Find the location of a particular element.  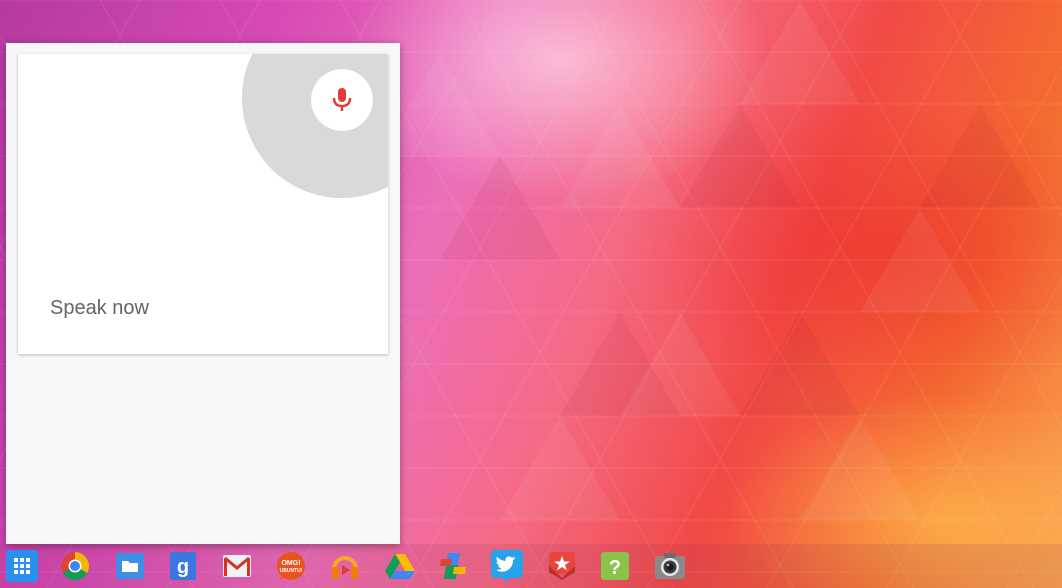

folder-icon is located at coordinates (130, 566).